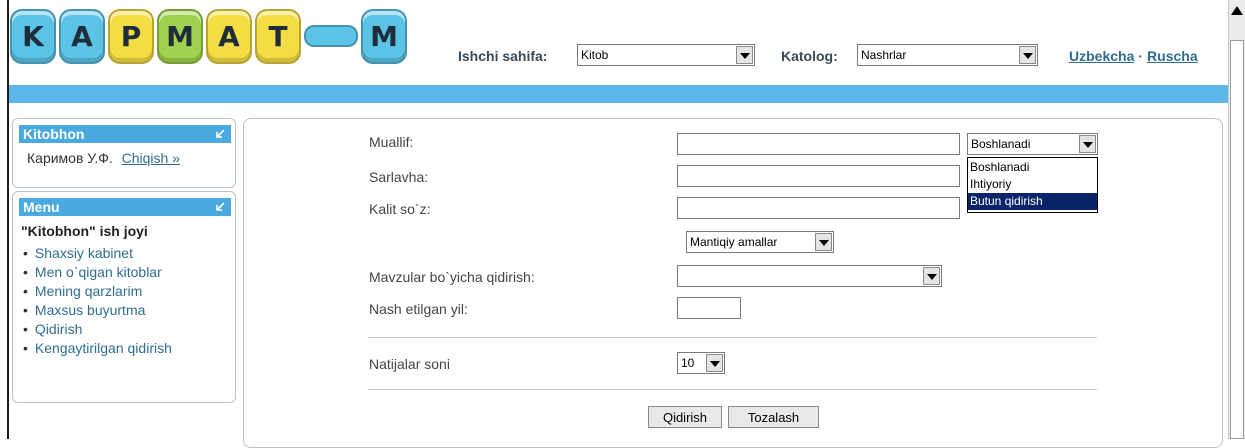 The width and height of the screenshot is (1245, 448). What do you see at coordinates (618, 94) in the screenshot?
I see `header-blue-bar` at bounding box center [618, 94].